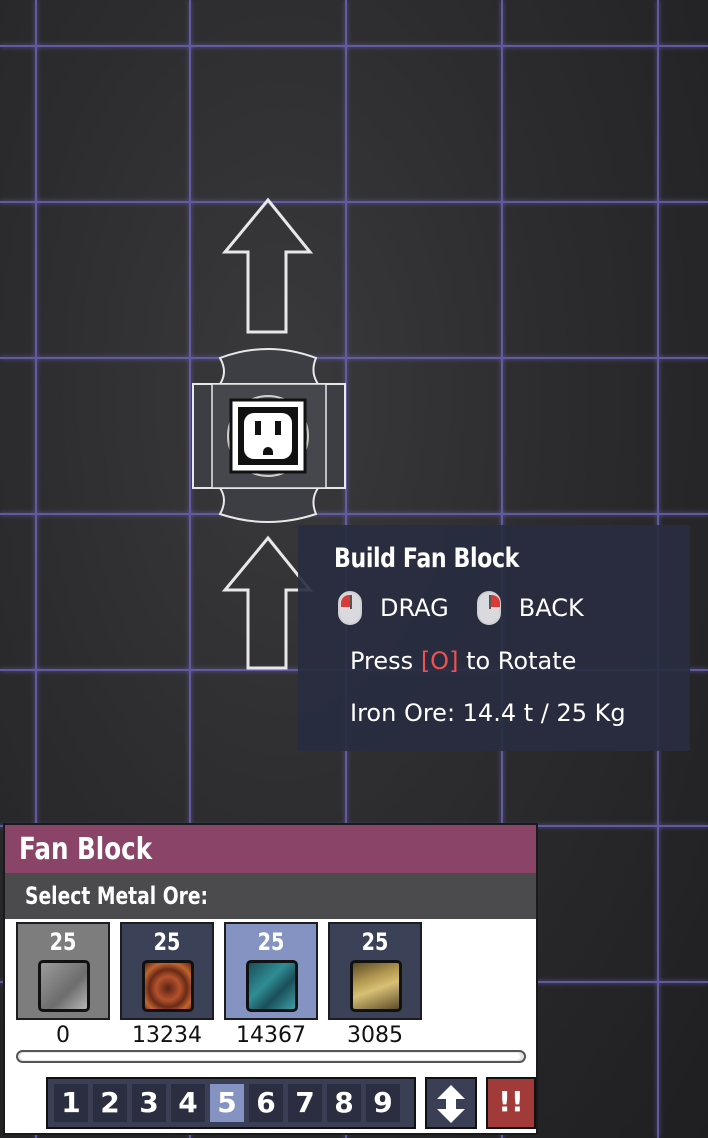 This screenshot has width=708, height=1138. Describe the element at coordinates (117, 896) in the screenshot. I see `panel-subtitle: Select Metal Ore:` at that location.